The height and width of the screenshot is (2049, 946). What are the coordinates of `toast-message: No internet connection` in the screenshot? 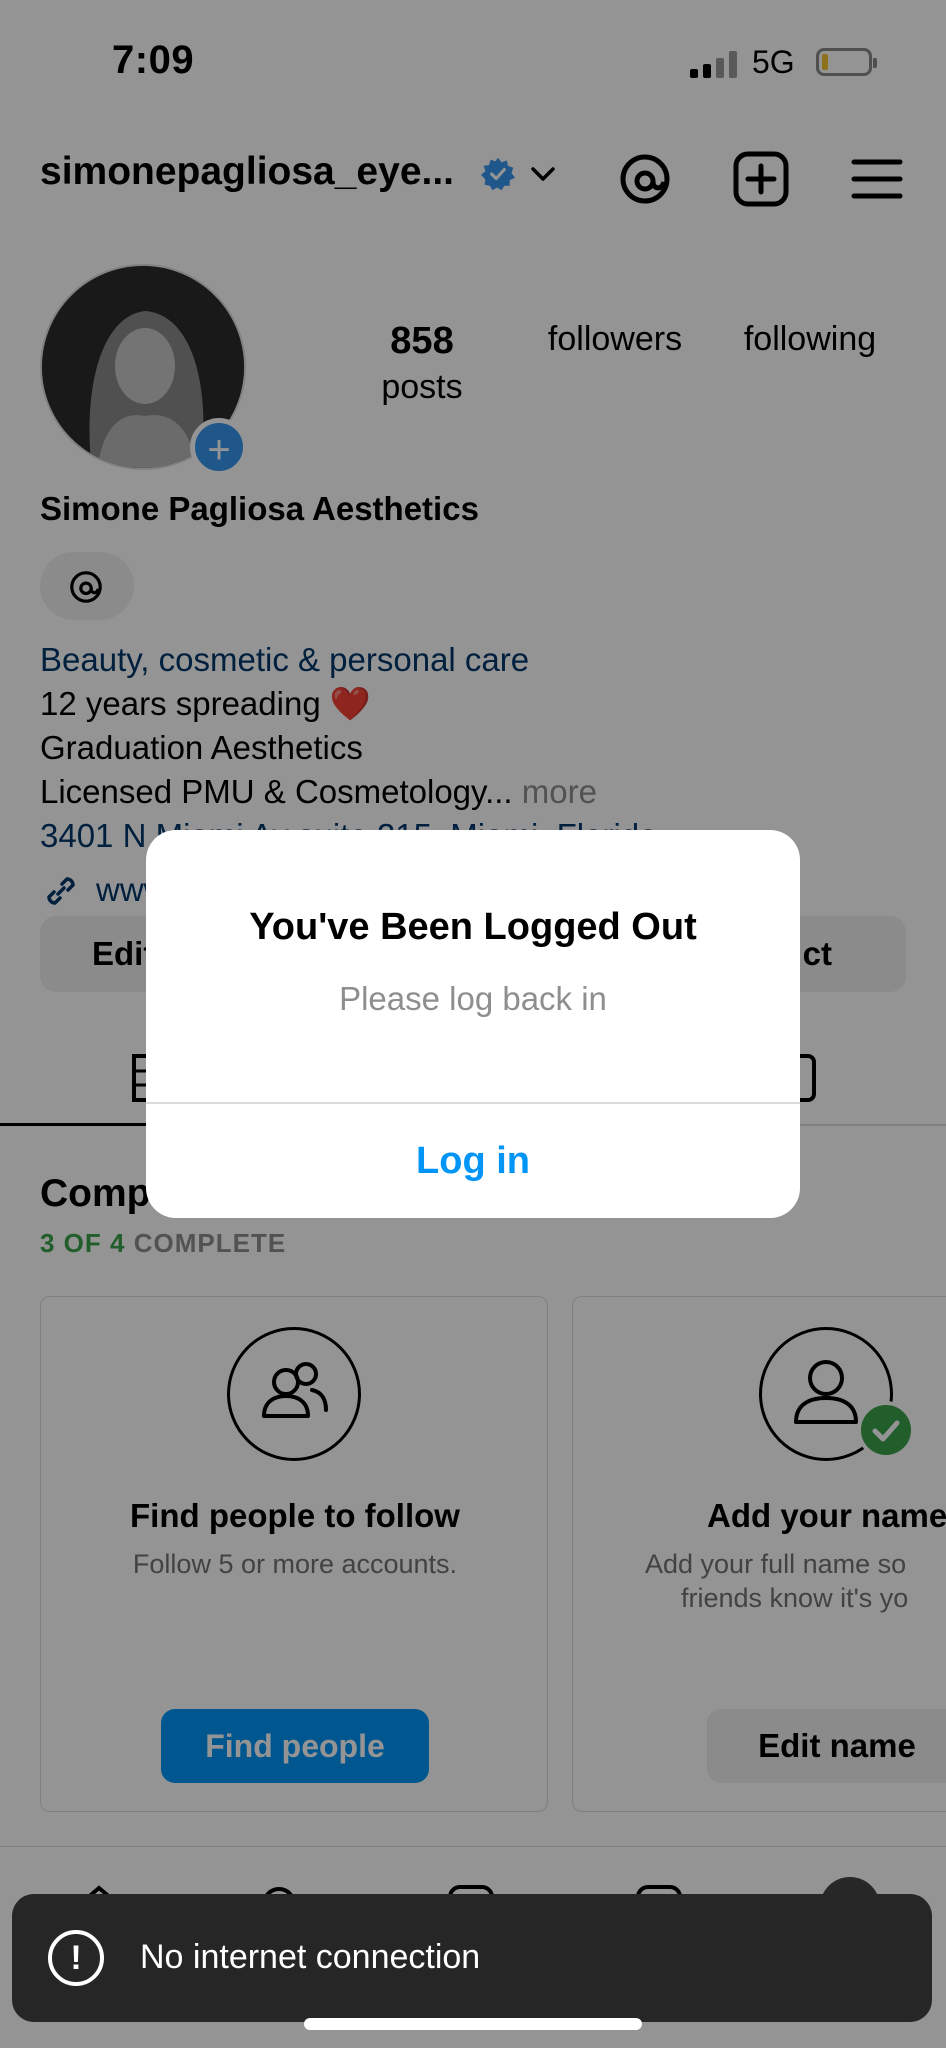 It's located at (310, 1957).